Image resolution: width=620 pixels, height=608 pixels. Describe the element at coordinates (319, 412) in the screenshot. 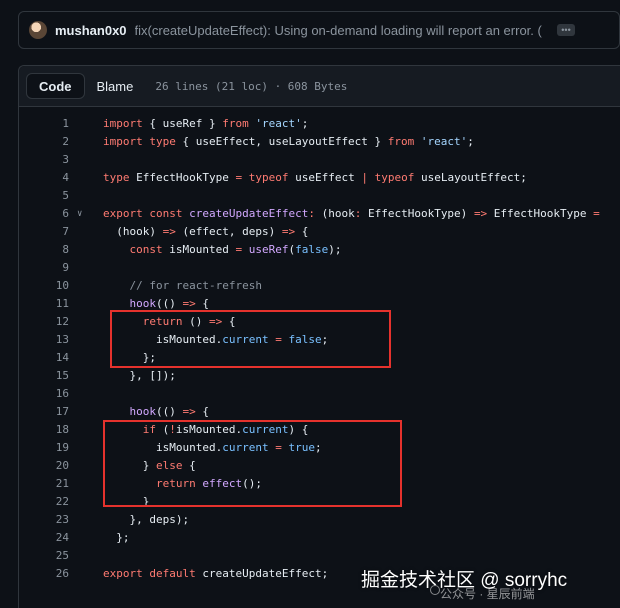

I see `code-line: 17 hook(() => {` at that location.